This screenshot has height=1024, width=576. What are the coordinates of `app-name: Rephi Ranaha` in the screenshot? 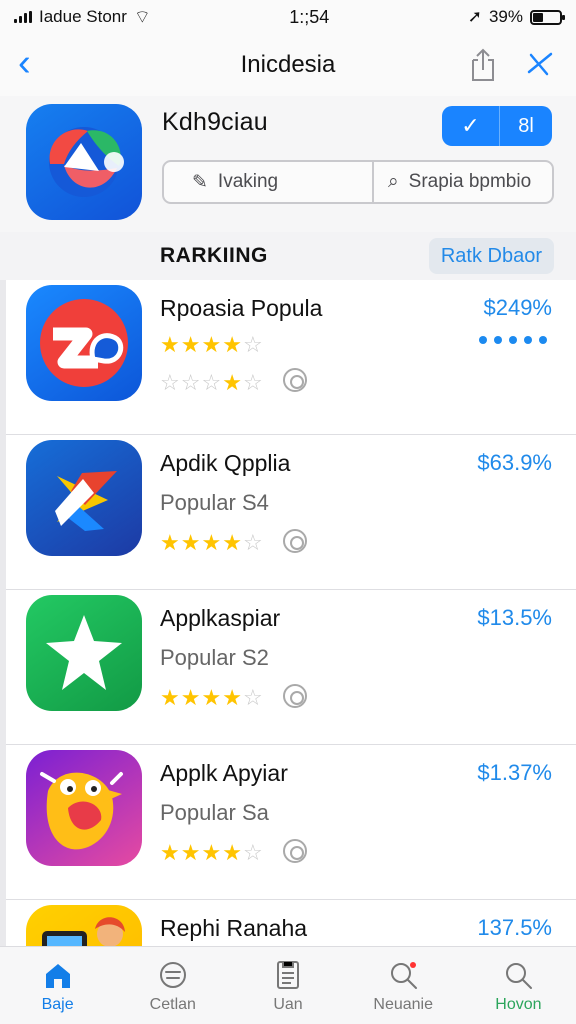 It's located at (234, 928).